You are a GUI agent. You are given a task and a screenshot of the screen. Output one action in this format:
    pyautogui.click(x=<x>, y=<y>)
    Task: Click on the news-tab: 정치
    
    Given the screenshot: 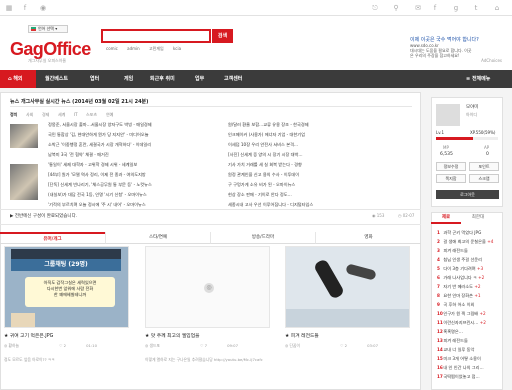 What is the action you would take?
    pyautogui.click(x=13, y=115)
    